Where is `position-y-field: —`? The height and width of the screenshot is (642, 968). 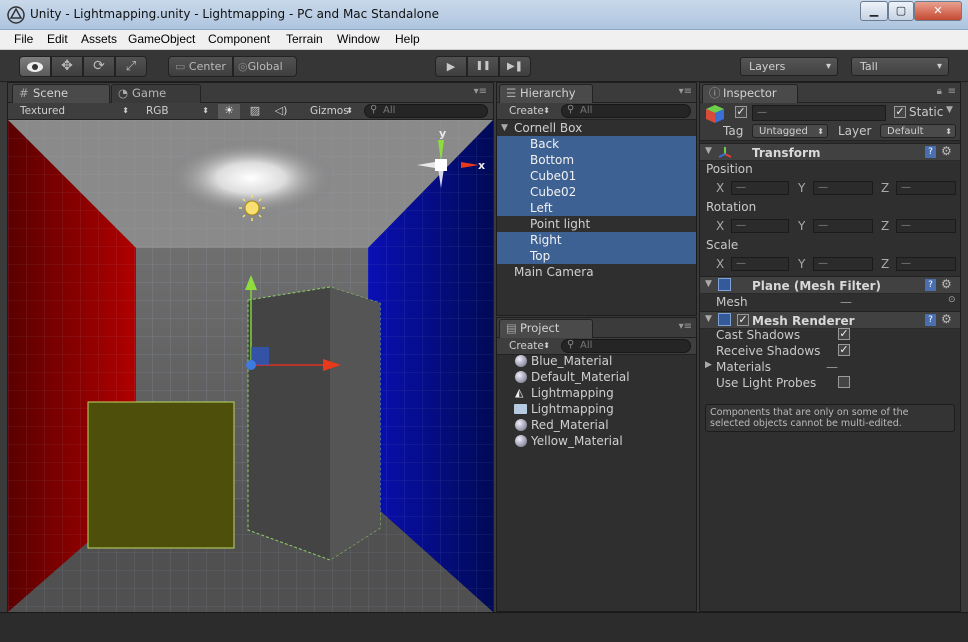
position-y-field: — is located at coordinates (843, 188).